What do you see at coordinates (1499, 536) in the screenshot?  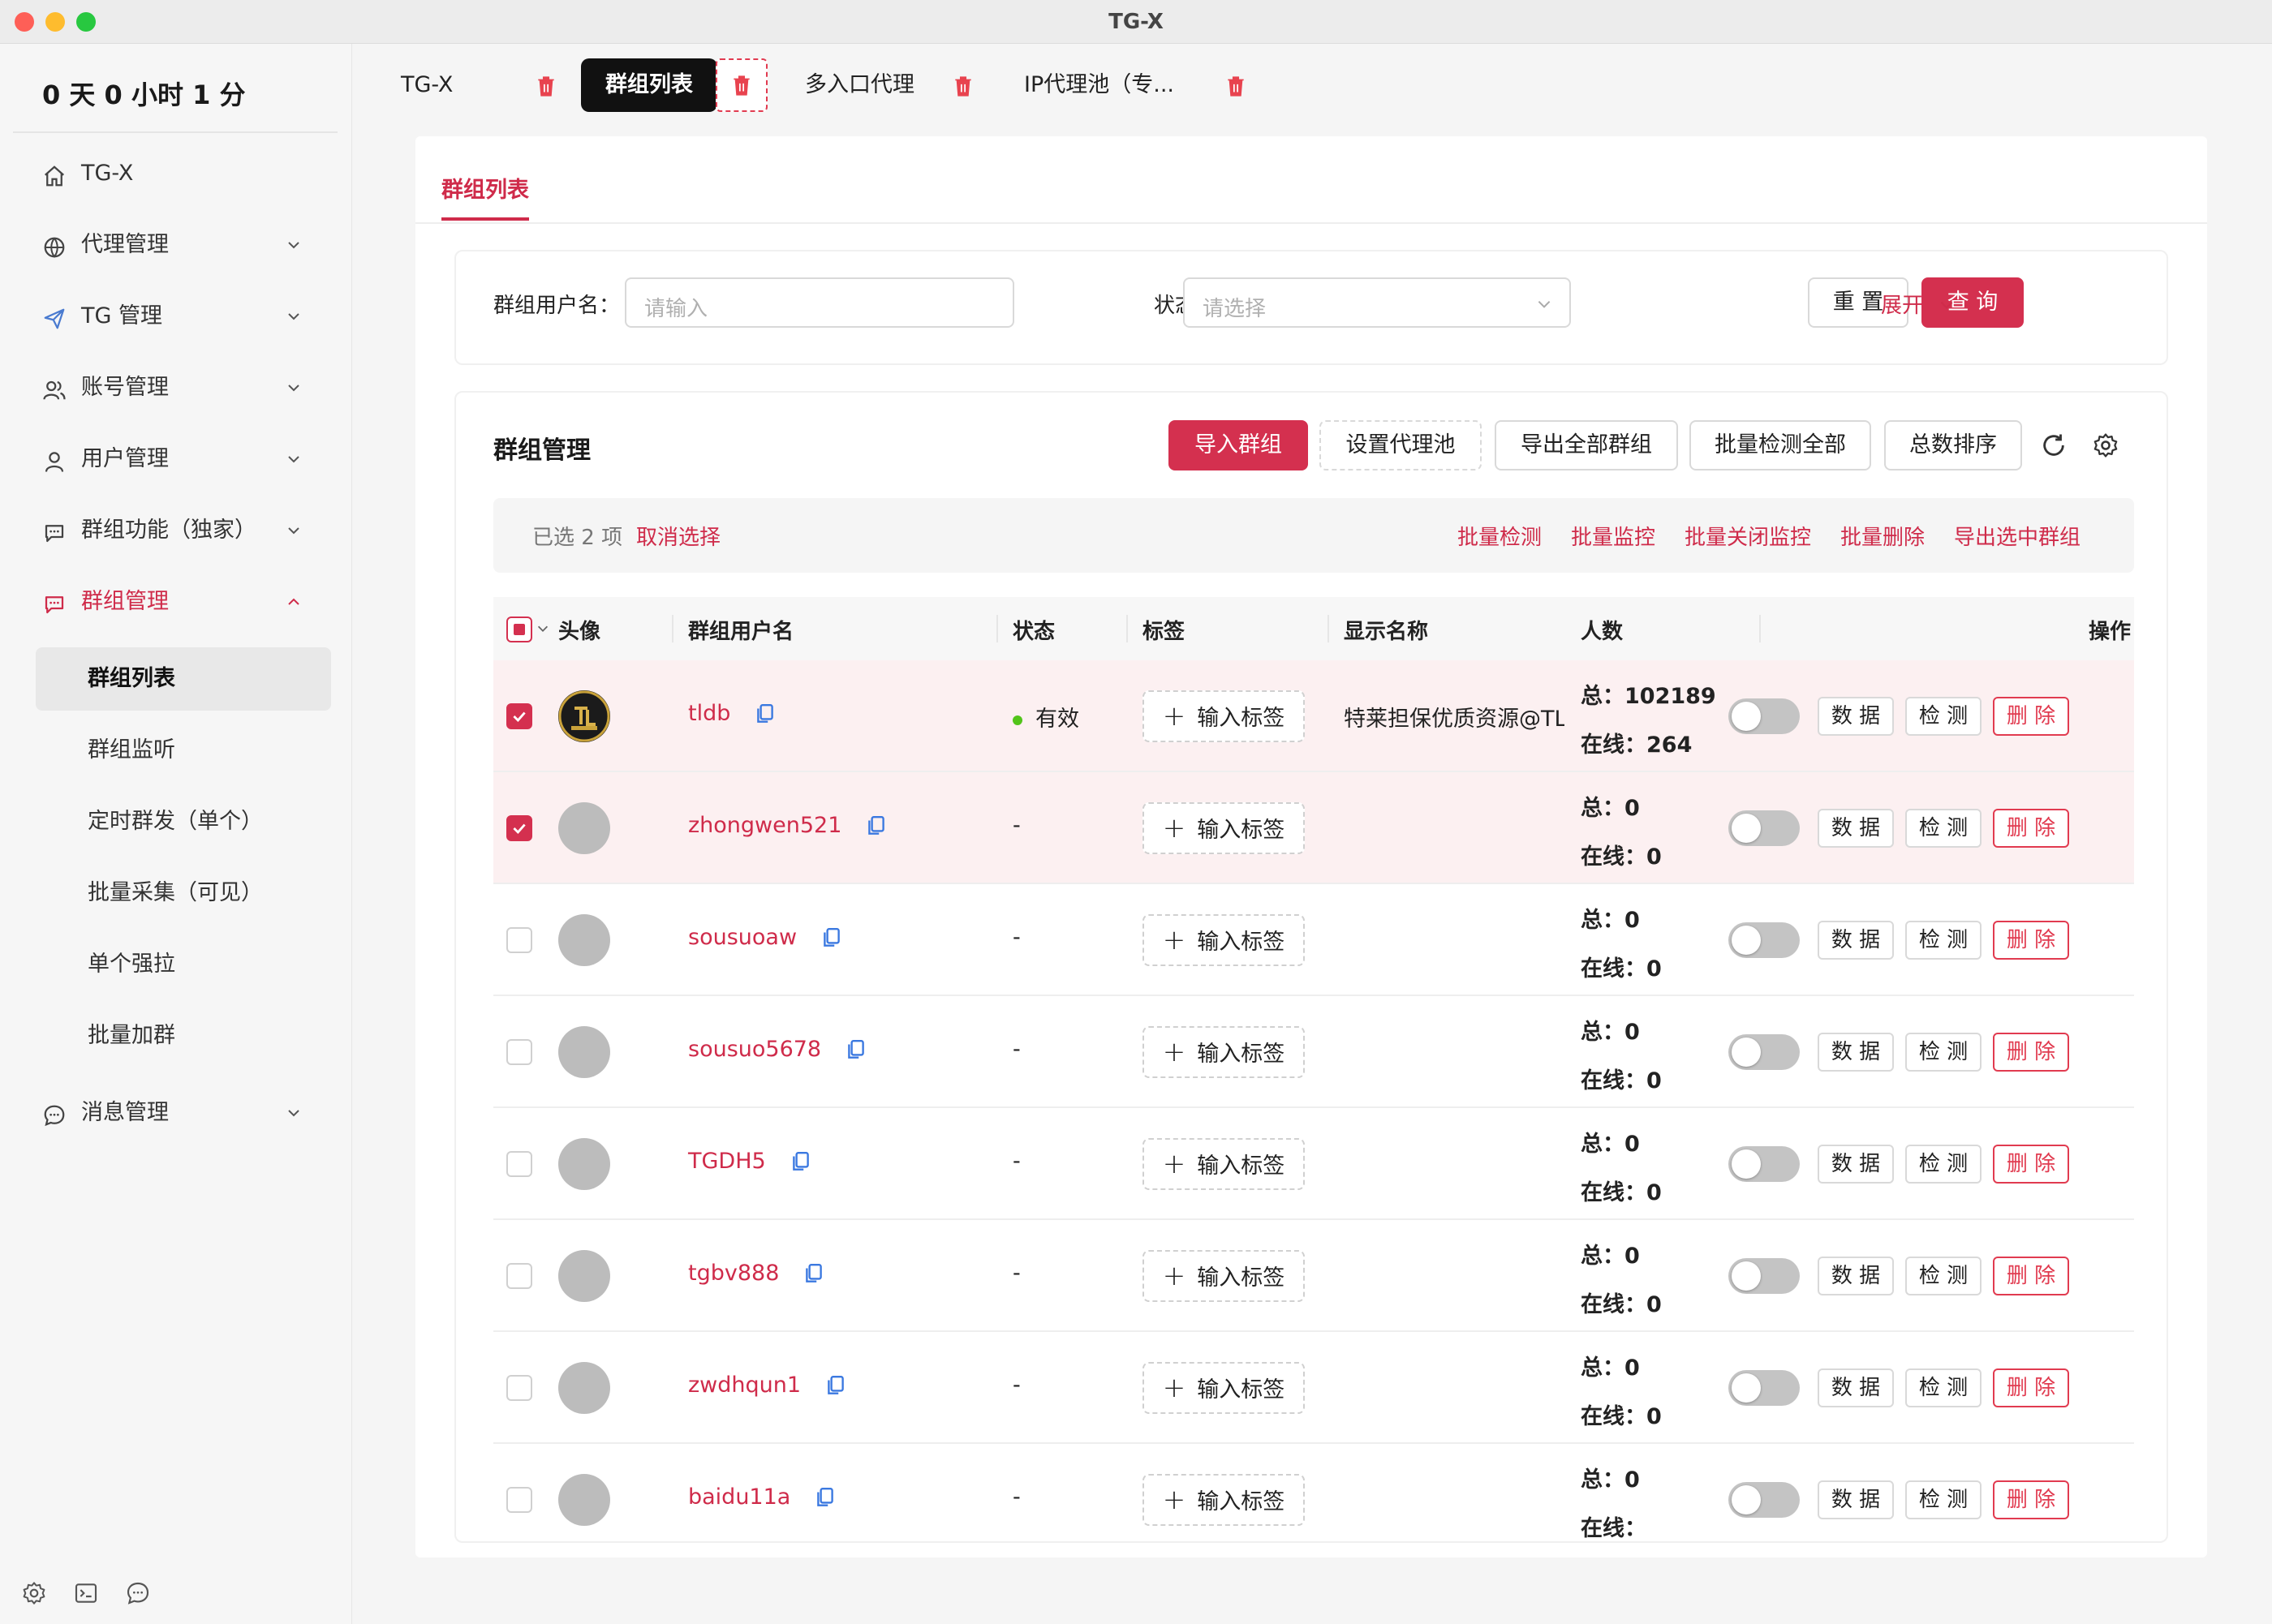 I see `bulk-check-link: 批量检测` at bounding box center [1499, 536].